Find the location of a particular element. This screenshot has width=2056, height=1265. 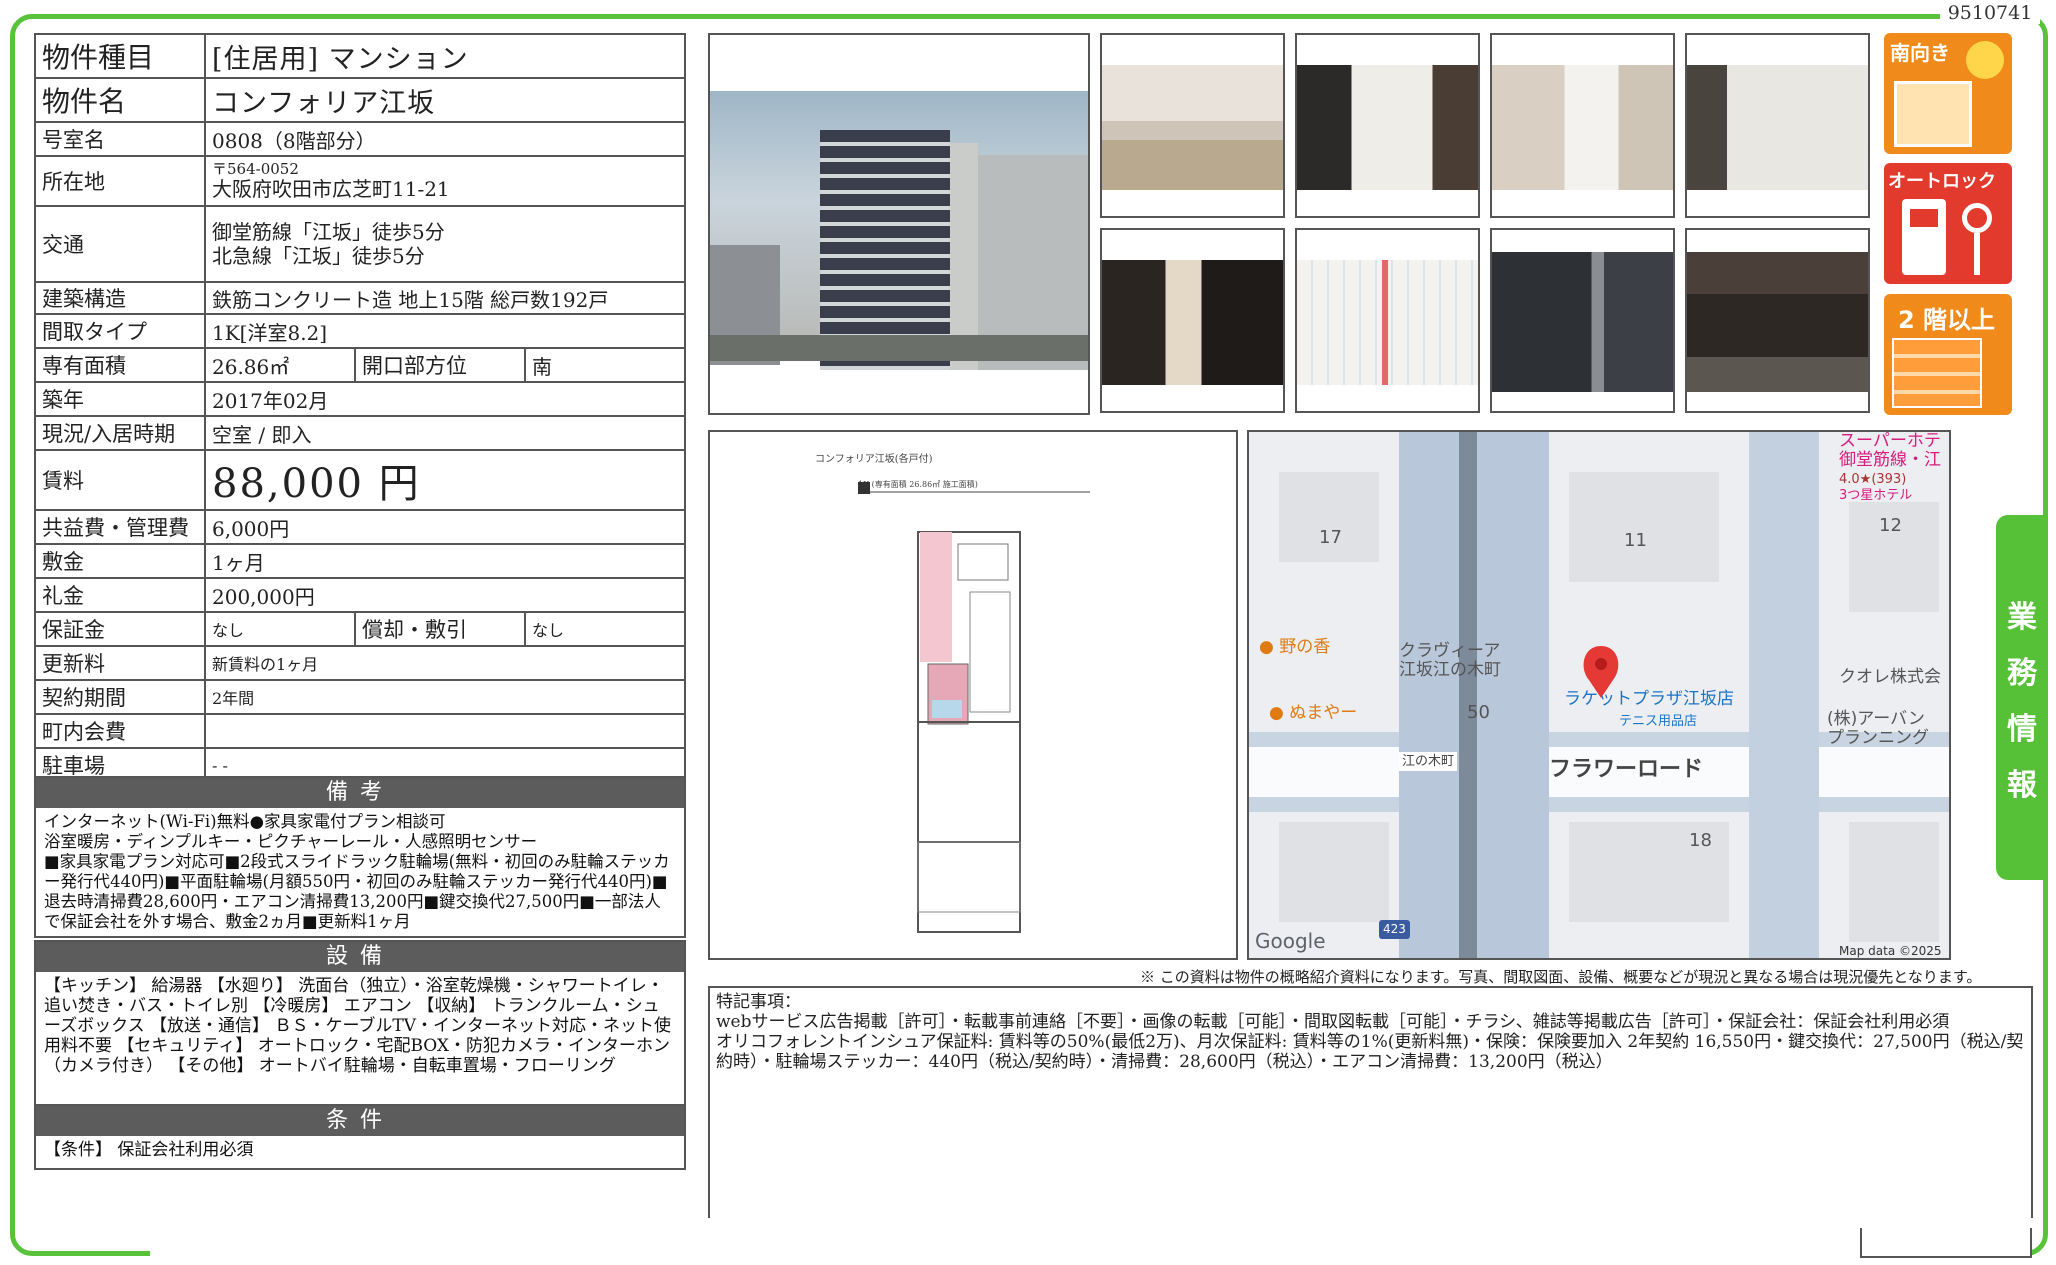

second-floor-label: 2 階以上 is located at coordinates (1947, 320).